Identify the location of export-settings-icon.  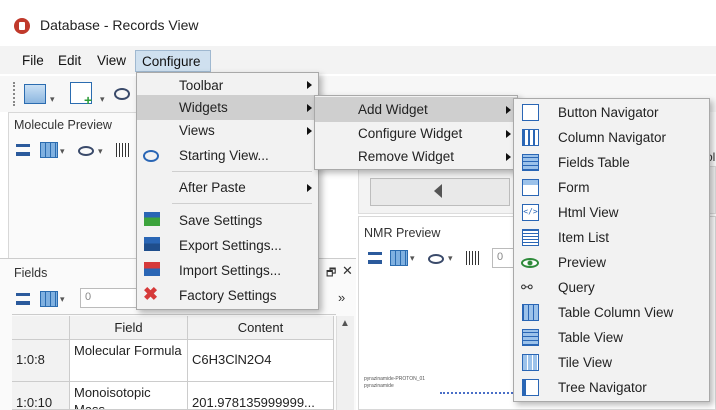
(152, 244).